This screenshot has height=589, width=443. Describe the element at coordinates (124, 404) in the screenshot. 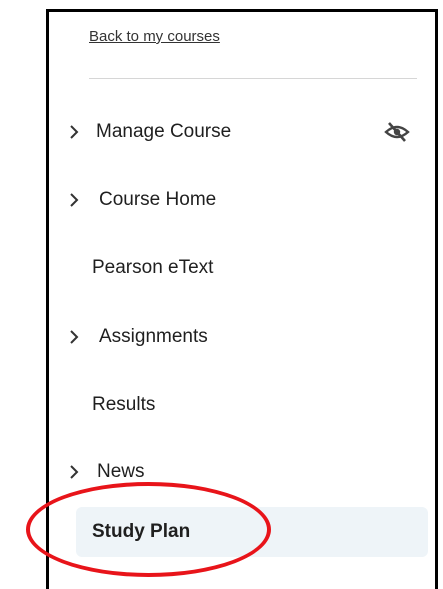

I see `nav-item-label: Results` at that location.